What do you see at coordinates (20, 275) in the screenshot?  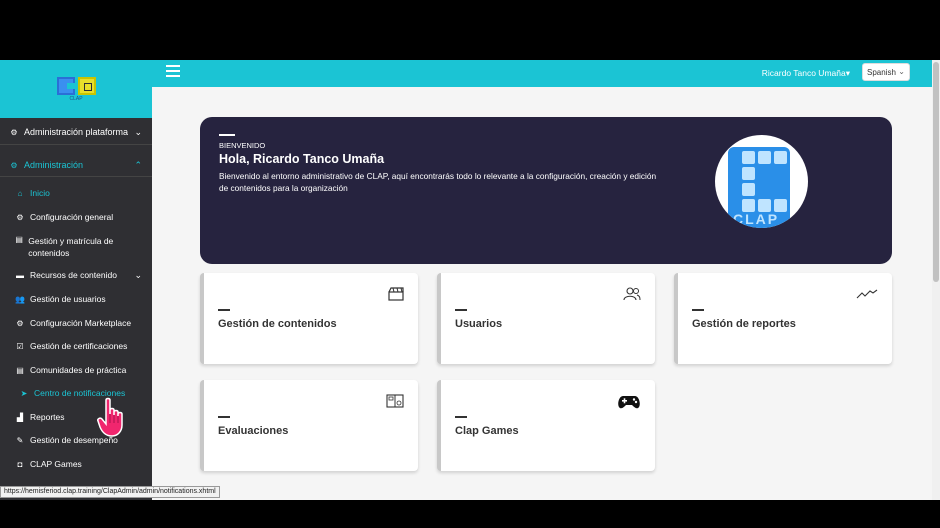 I see `folder-icon: ▬` at bounding box center [20, 275].